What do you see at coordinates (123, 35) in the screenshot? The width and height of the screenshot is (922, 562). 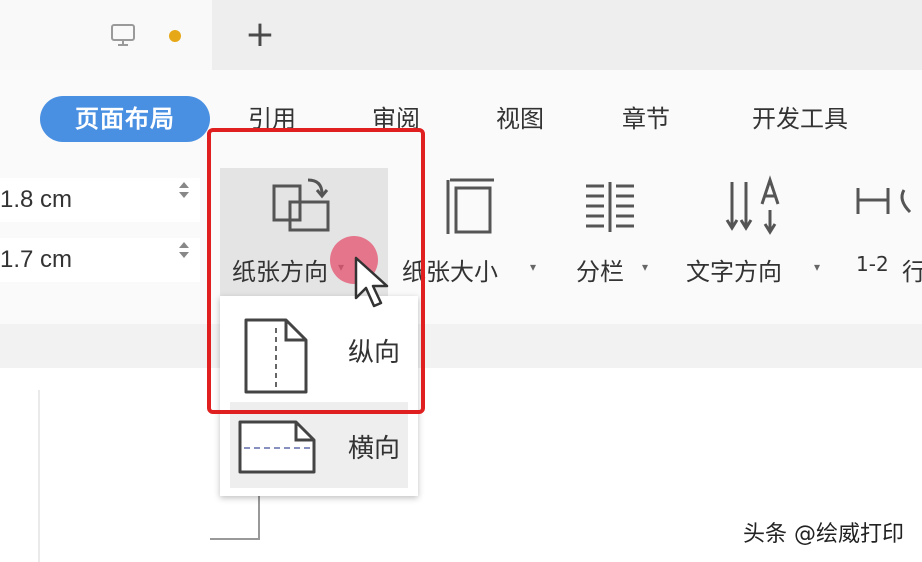 I see `monitor-icon` at bounding box center [123, 35].